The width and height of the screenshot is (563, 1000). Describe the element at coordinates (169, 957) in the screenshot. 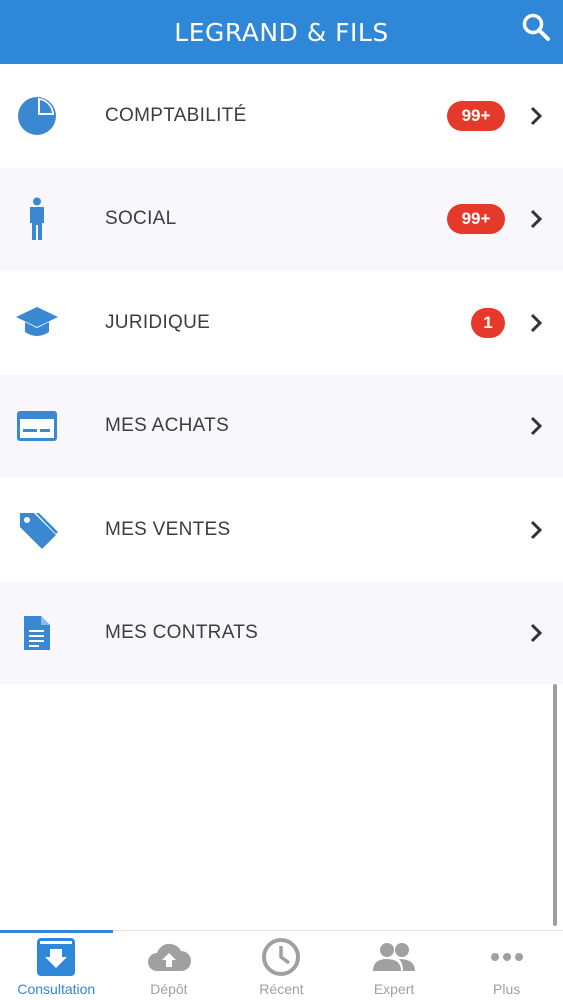

I see `cloud-upload-icon` at that location.